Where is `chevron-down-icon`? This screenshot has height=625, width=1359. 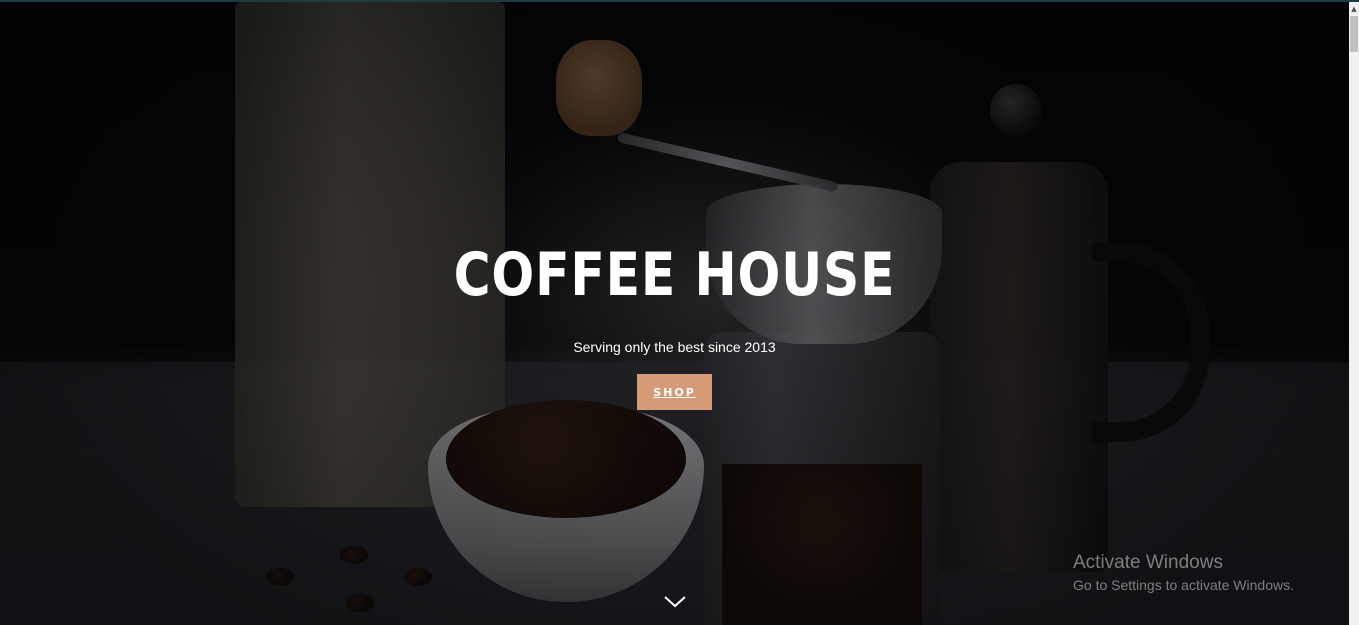 chevron-down-icon is located at coordinates (675, 602).